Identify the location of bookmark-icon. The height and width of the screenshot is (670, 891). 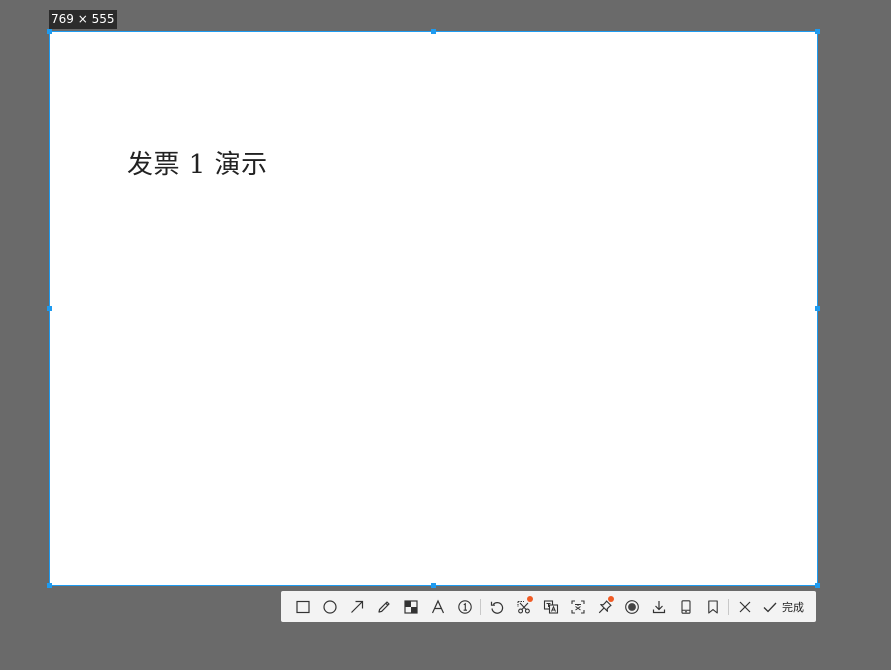
(712, 606).